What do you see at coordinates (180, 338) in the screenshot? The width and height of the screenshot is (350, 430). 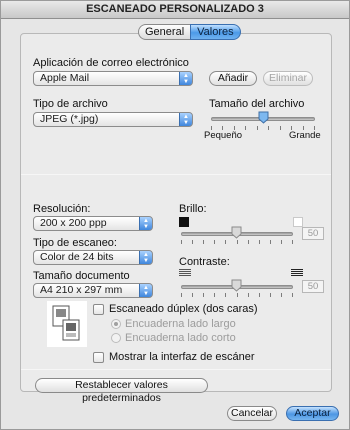 I see `binding-short-label: Encuaderna lado corto` at bounding box center [180, 338].